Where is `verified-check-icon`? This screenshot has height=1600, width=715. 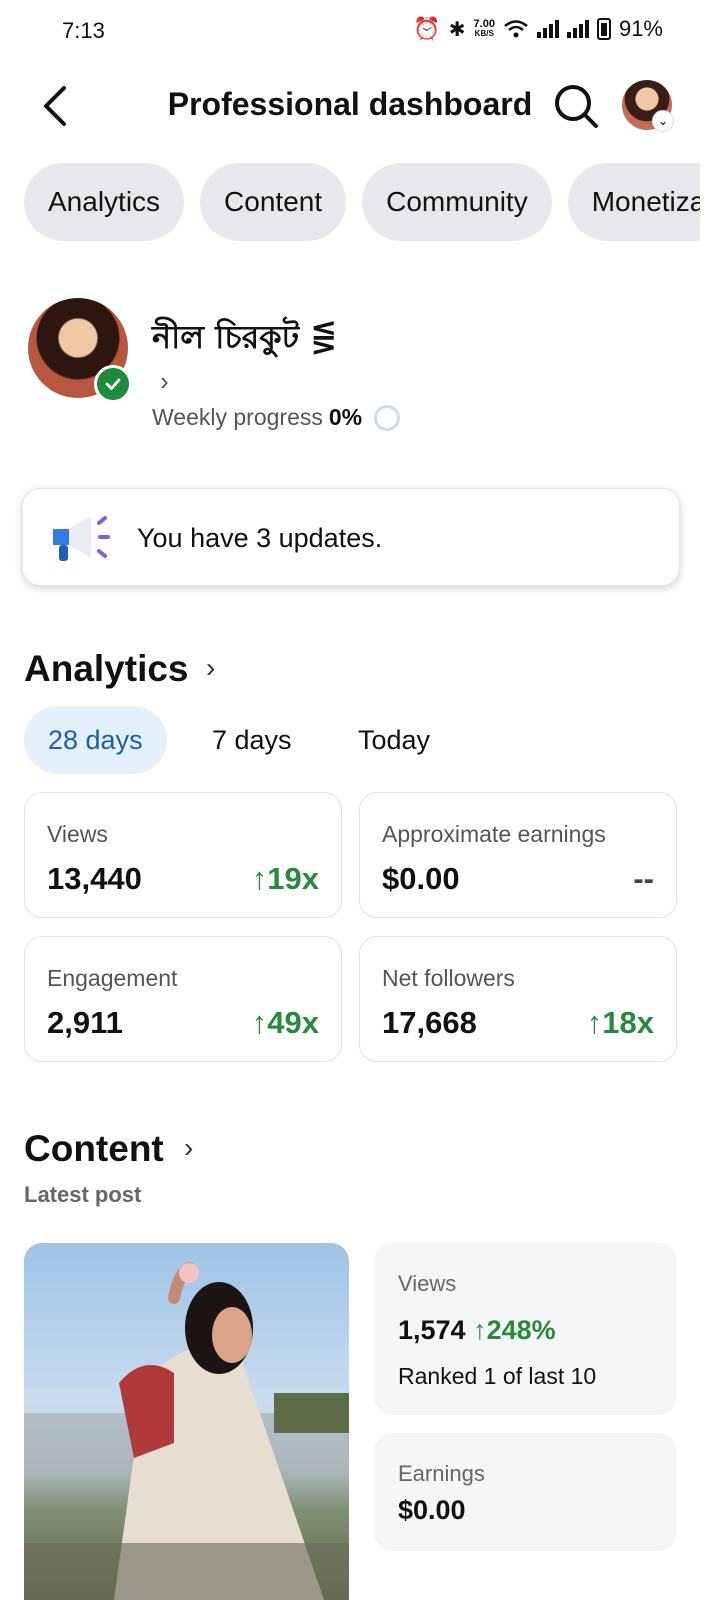 verified-check-icon is located at coordinates (113, 384).